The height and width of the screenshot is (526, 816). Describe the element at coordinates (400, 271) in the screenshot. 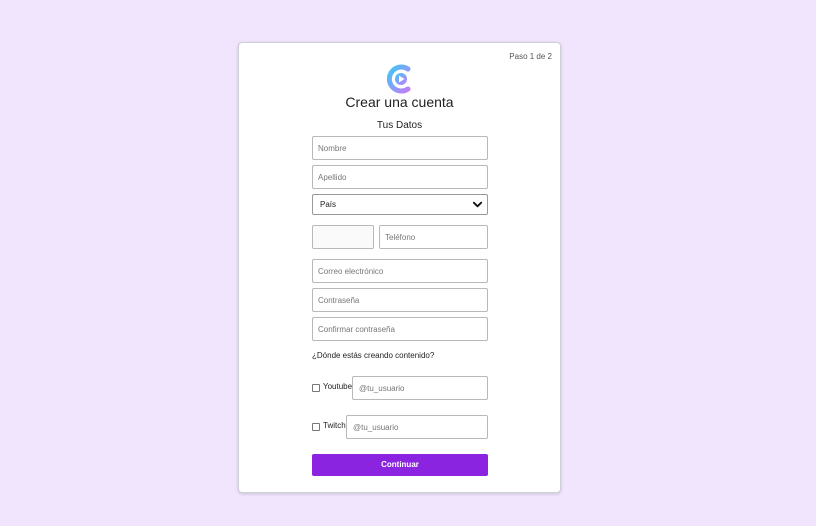

I see `email-input` at that location.